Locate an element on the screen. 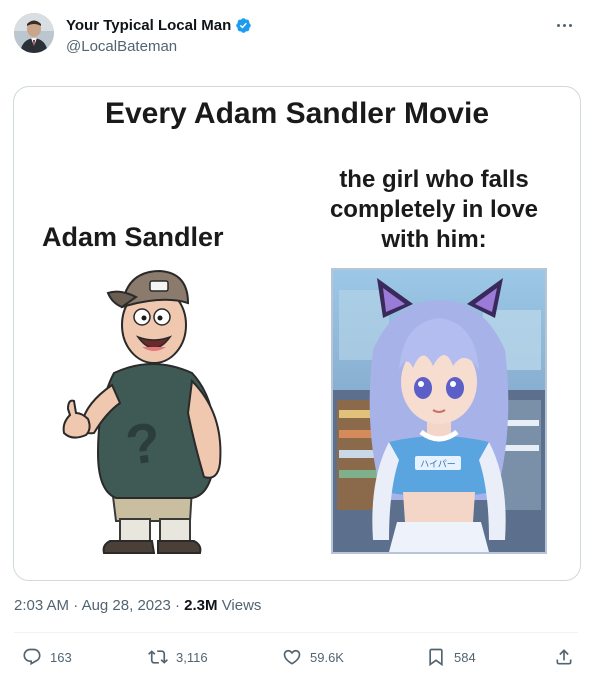 The image size is (592, 677). like-button: 59.6K is located at coordinates (313, 657).